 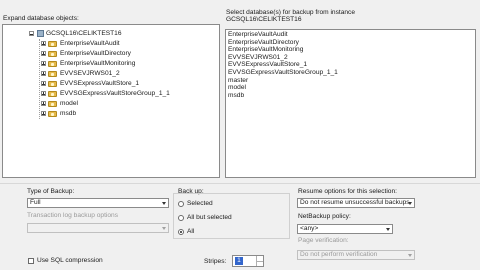 I want to click on transaction-log-select, so click(x=98, y=228).